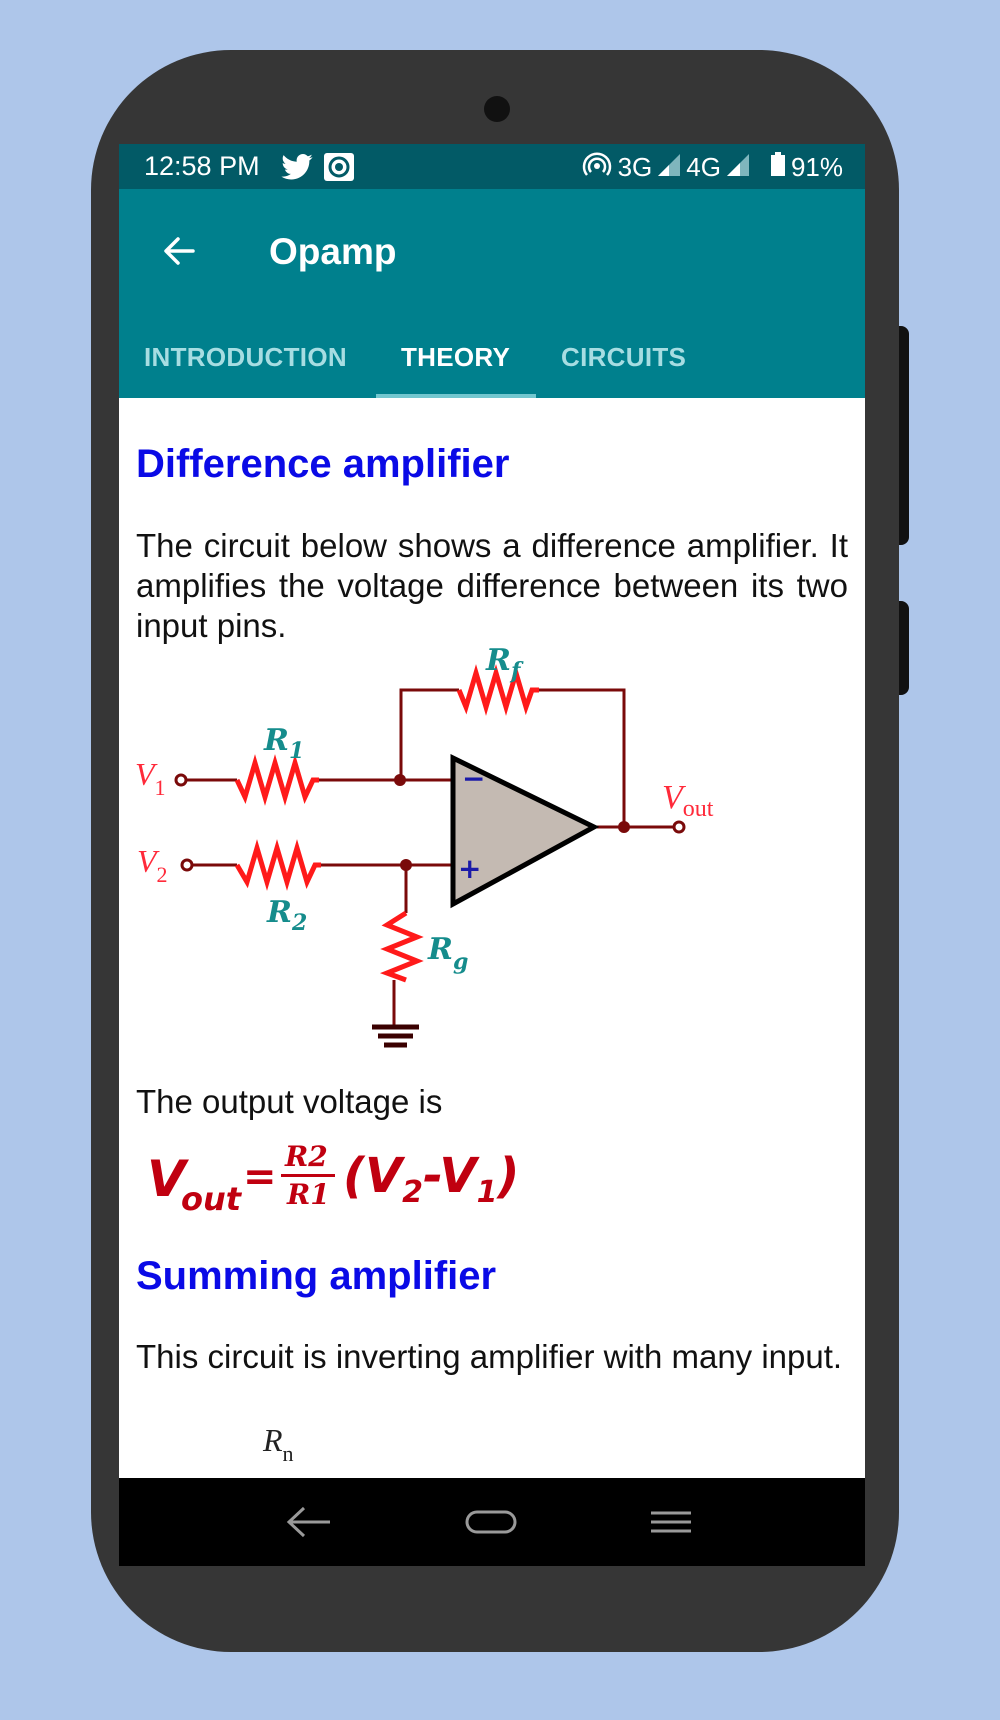 This screenshot has height=1720, width=1000. I want to click on page-title: Opamp, so click(333, 251).